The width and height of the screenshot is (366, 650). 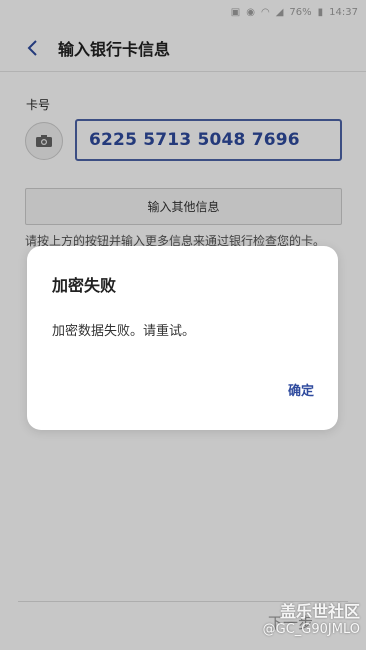 I want to click on watermark-title: 盖乐世社区, so click(x=319, y=611).